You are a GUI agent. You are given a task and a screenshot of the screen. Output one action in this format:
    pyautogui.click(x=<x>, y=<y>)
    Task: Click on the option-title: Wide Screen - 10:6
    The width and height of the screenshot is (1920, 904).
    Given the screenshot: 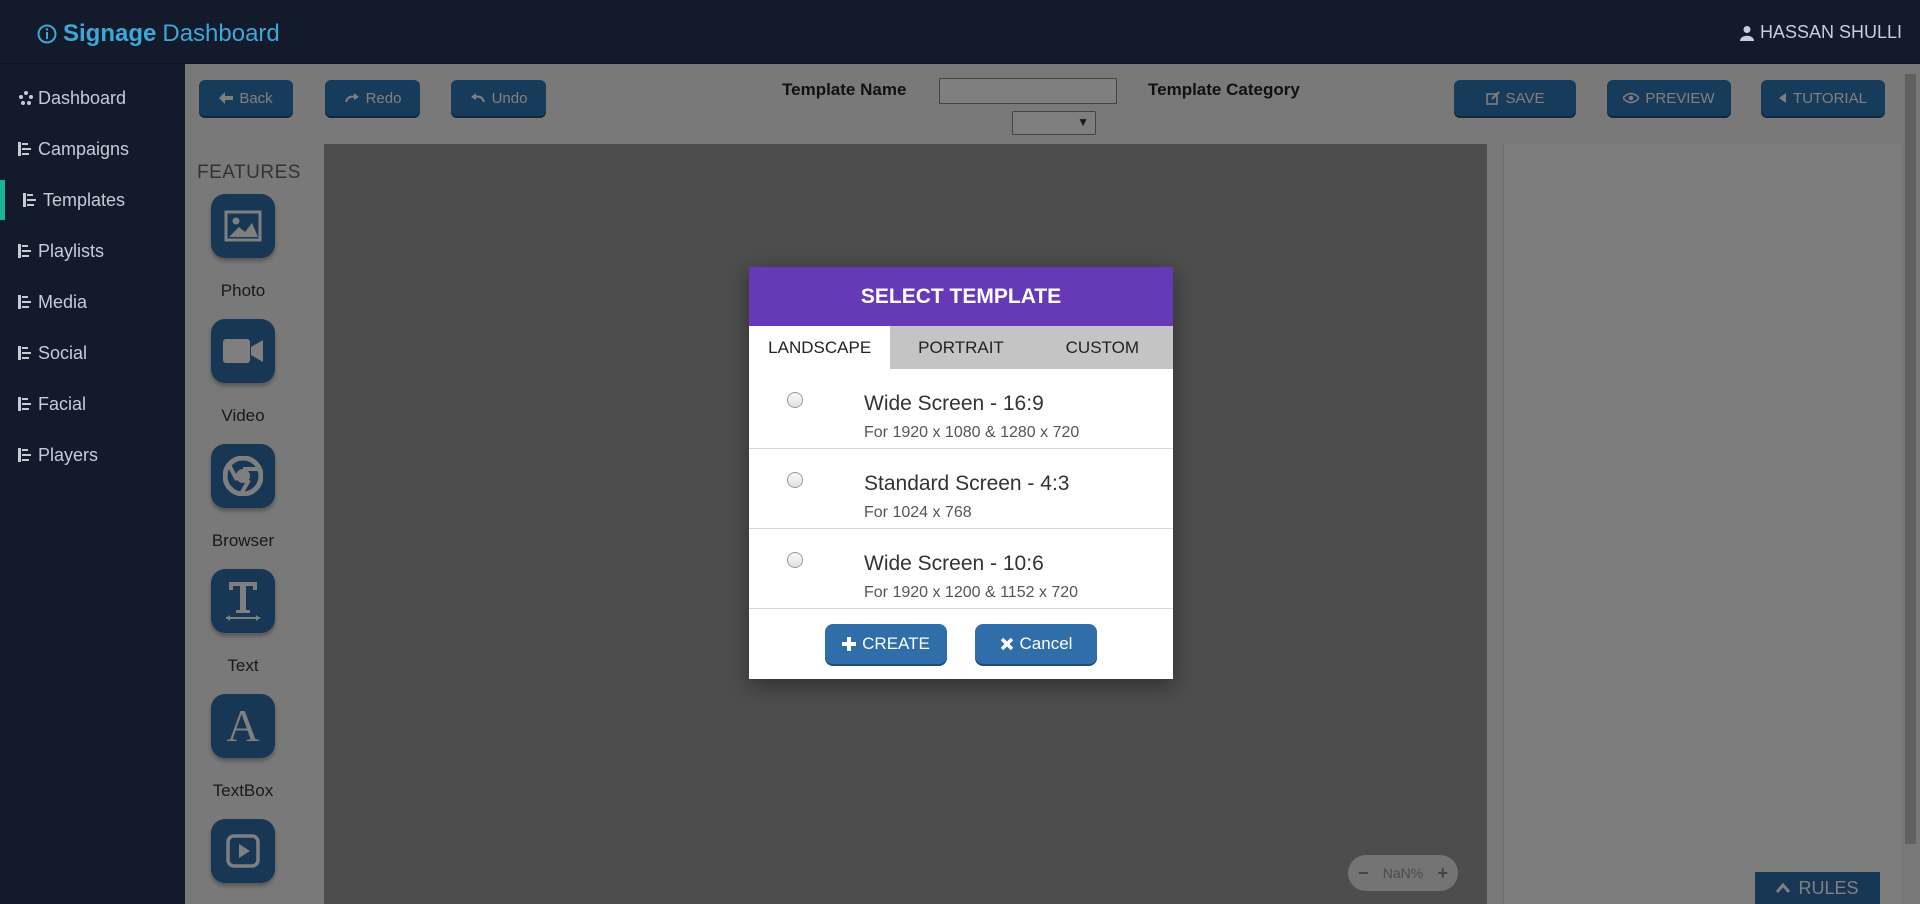 What is the action you would take?
    pyautogui.click(x=954, y=563)
    